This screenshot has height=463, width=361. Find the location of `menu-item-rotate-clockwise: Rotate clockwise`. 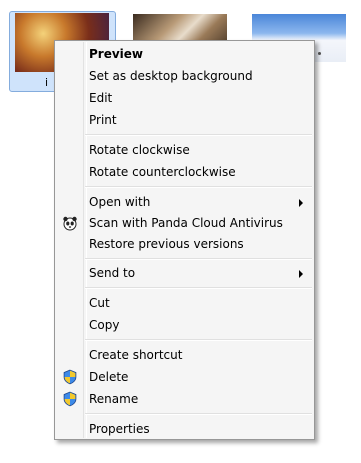

menu-item-rotate-clockwise: Rotate clockwise is located at coordinates (184, 150).